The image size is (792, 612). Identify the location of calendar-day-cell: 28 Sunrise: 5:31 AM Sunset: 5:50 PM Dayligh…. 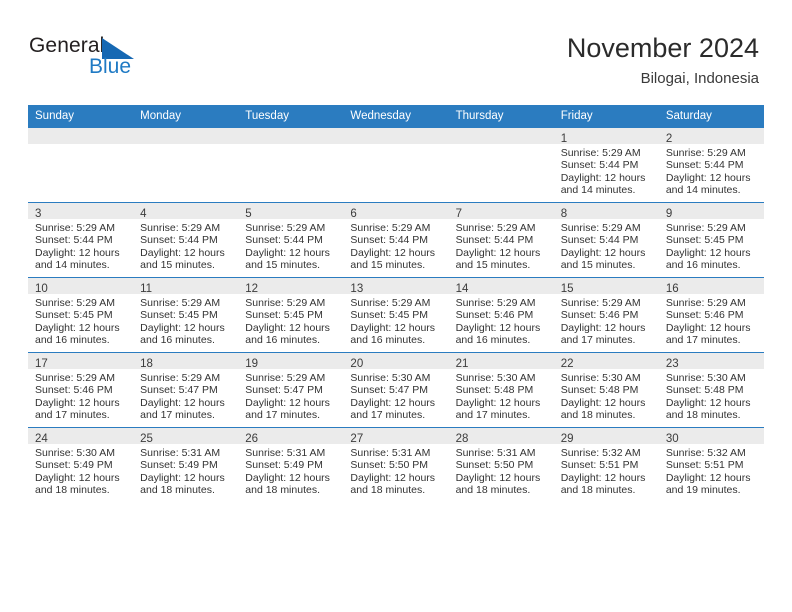
(501, 464).